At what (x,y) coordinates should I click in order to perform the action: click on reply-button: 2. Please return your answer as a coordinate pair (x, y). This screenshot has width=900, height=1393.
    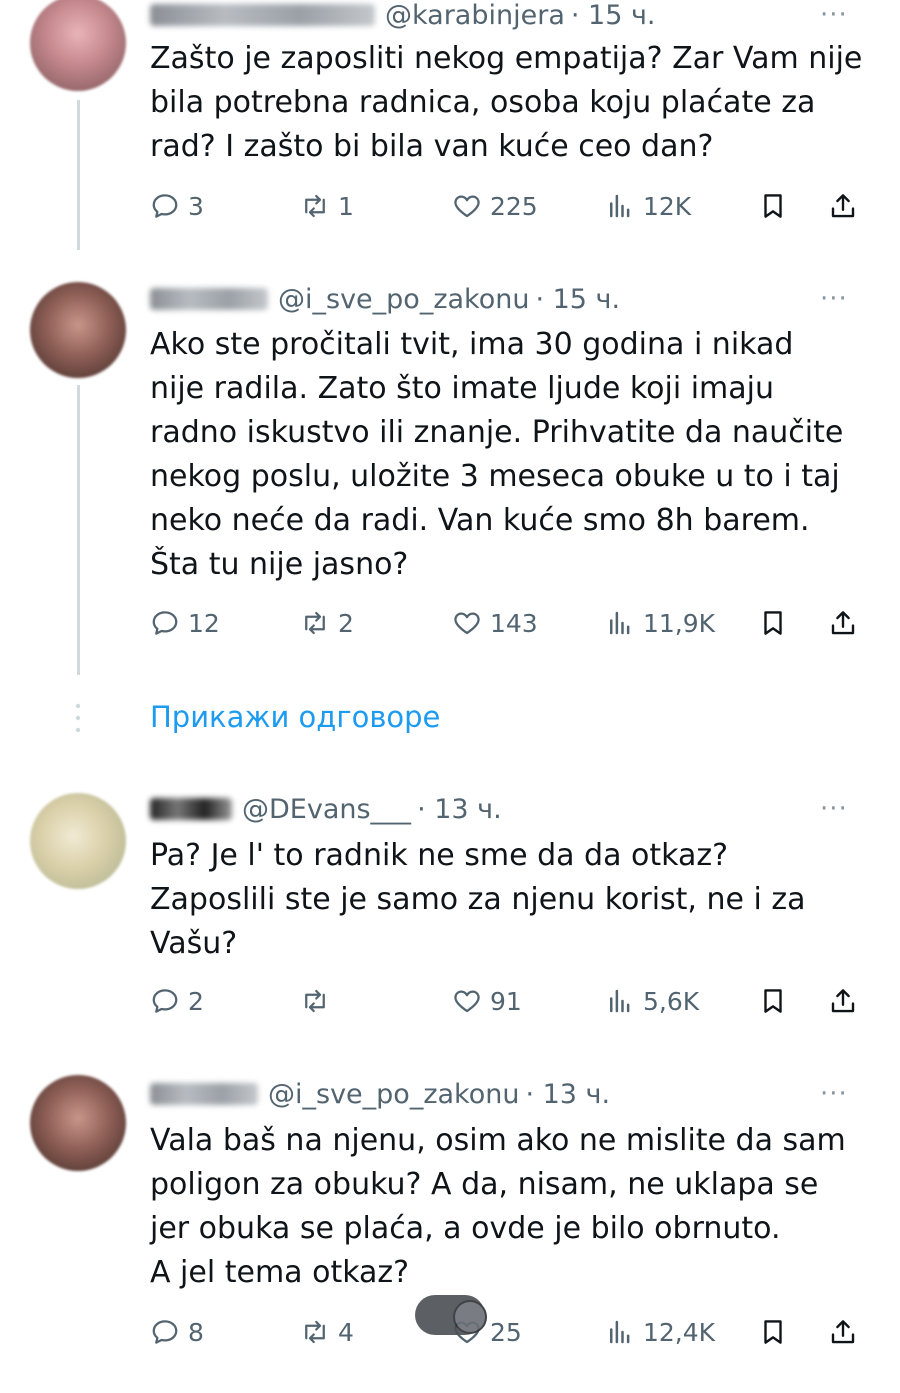
    Looking at the image, I should click on (177, 1001).